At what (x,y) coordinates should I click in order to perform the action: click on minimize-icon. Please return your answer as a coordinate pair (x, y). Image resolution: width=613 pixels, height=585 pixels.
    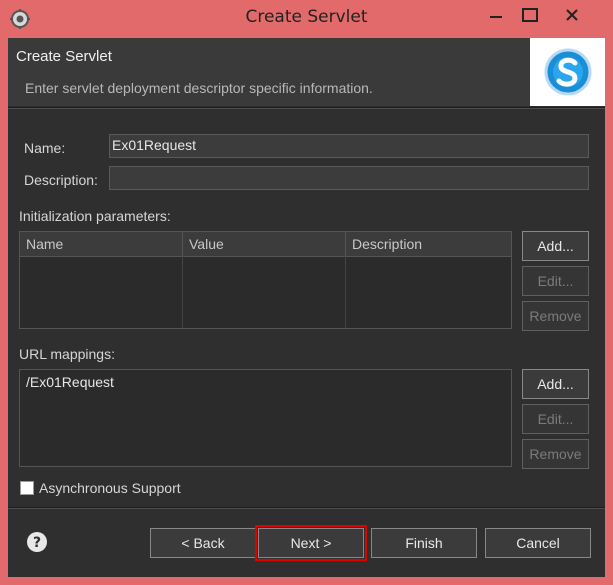
    Looking at the image, I should click on (496, 17).